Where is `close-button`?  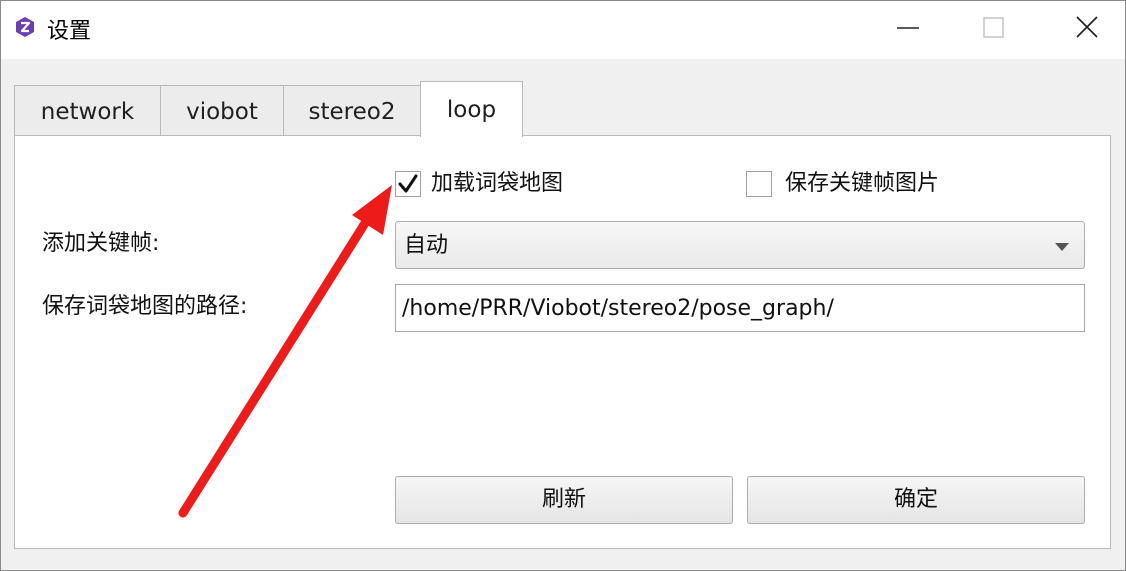
close-button is located at coordinates (1080, 27).